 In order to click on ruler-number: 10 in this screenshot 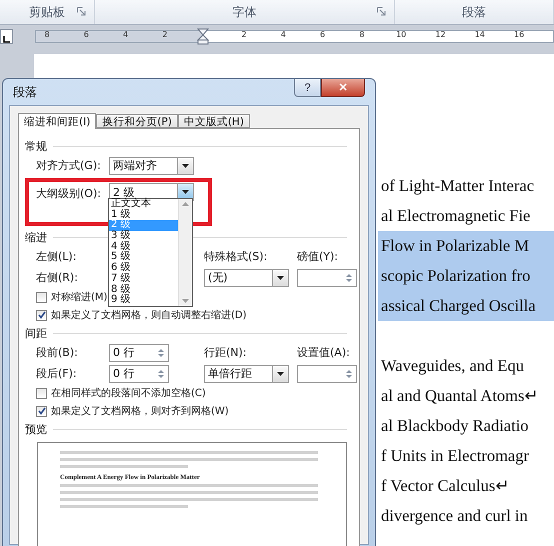, I will do `click(401, 34)`.